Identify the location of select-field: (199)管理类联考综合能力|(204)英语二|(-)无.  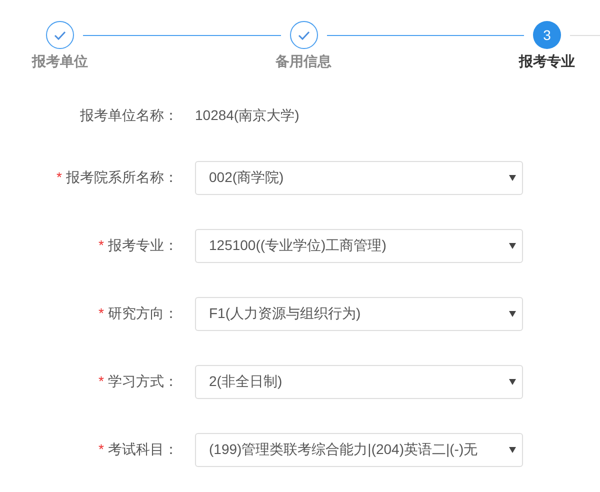
(359, 450).